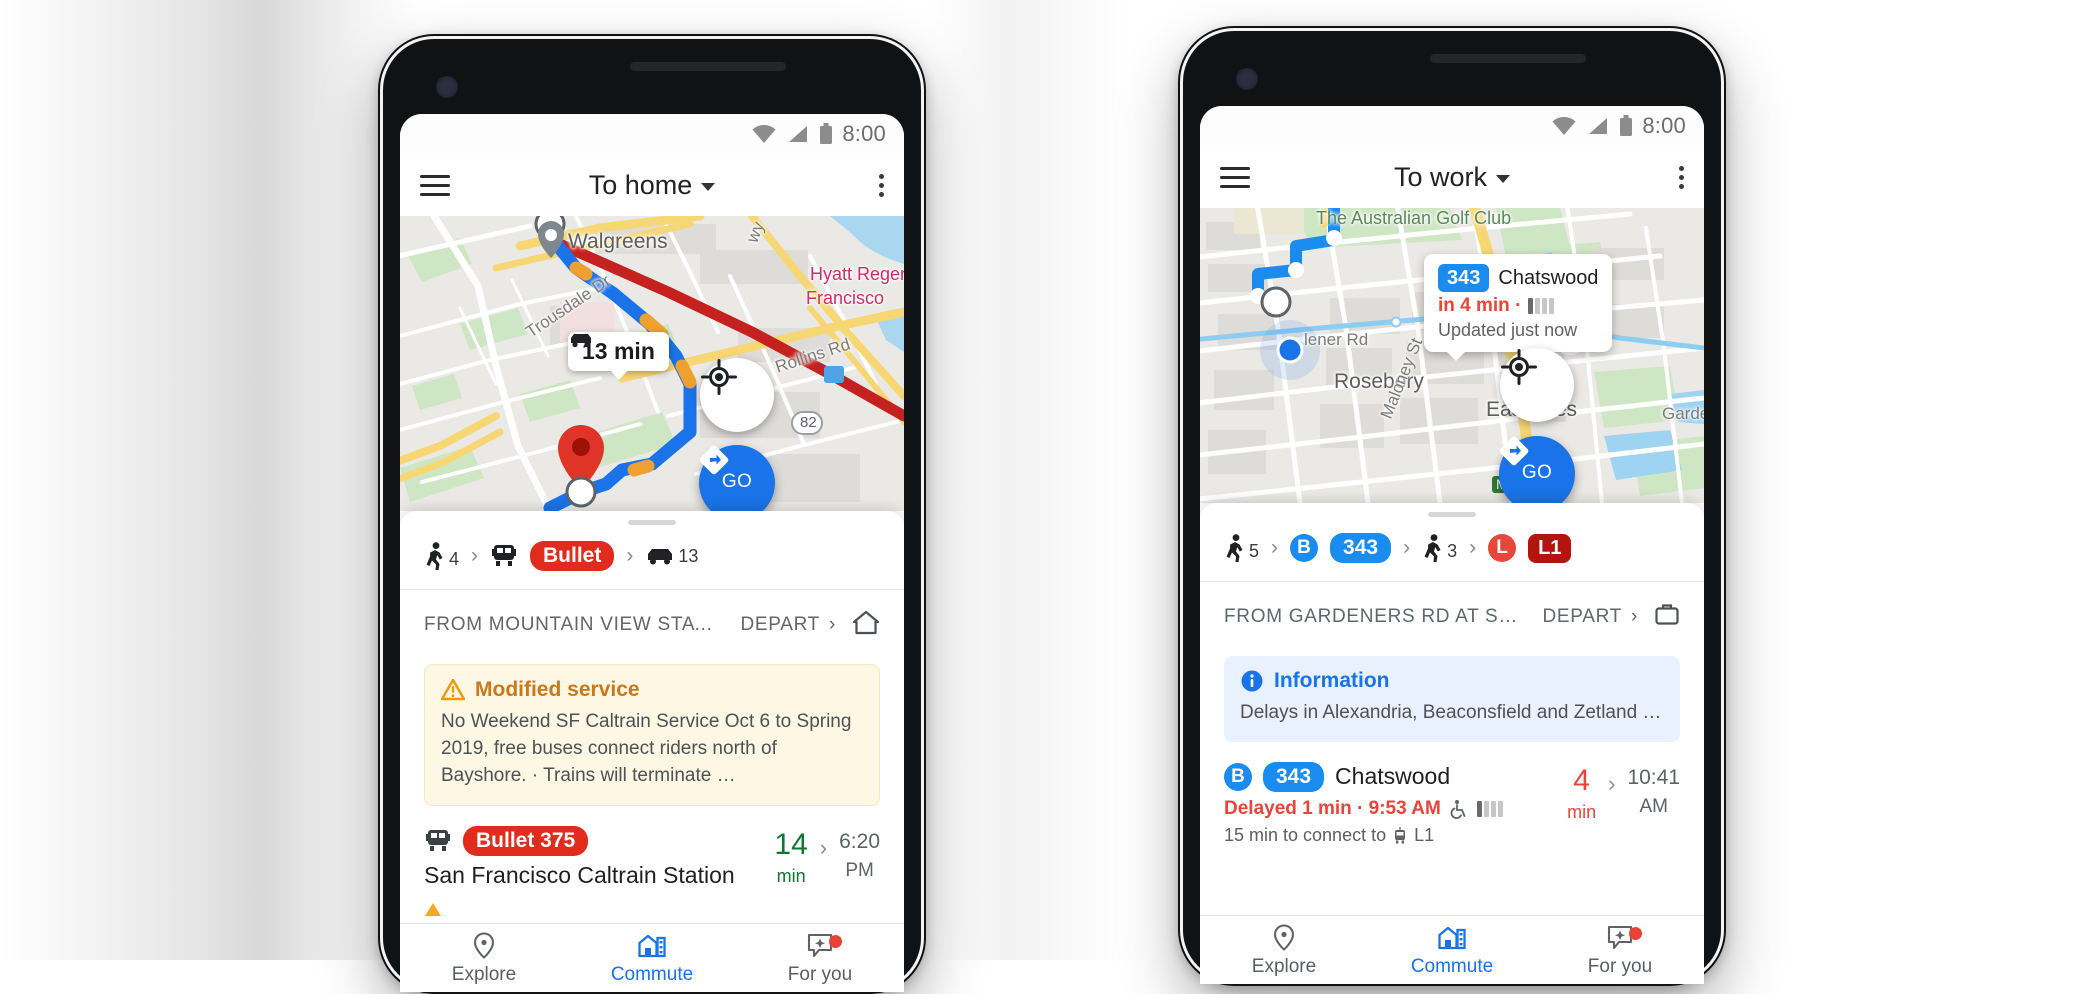 The height and width of the screenshot is (994, 2100). What do you see at coordinates (1664, 125) in the screenshot?
I see `status-bar-clock: 8:00` at bounding box center [1664, 125].